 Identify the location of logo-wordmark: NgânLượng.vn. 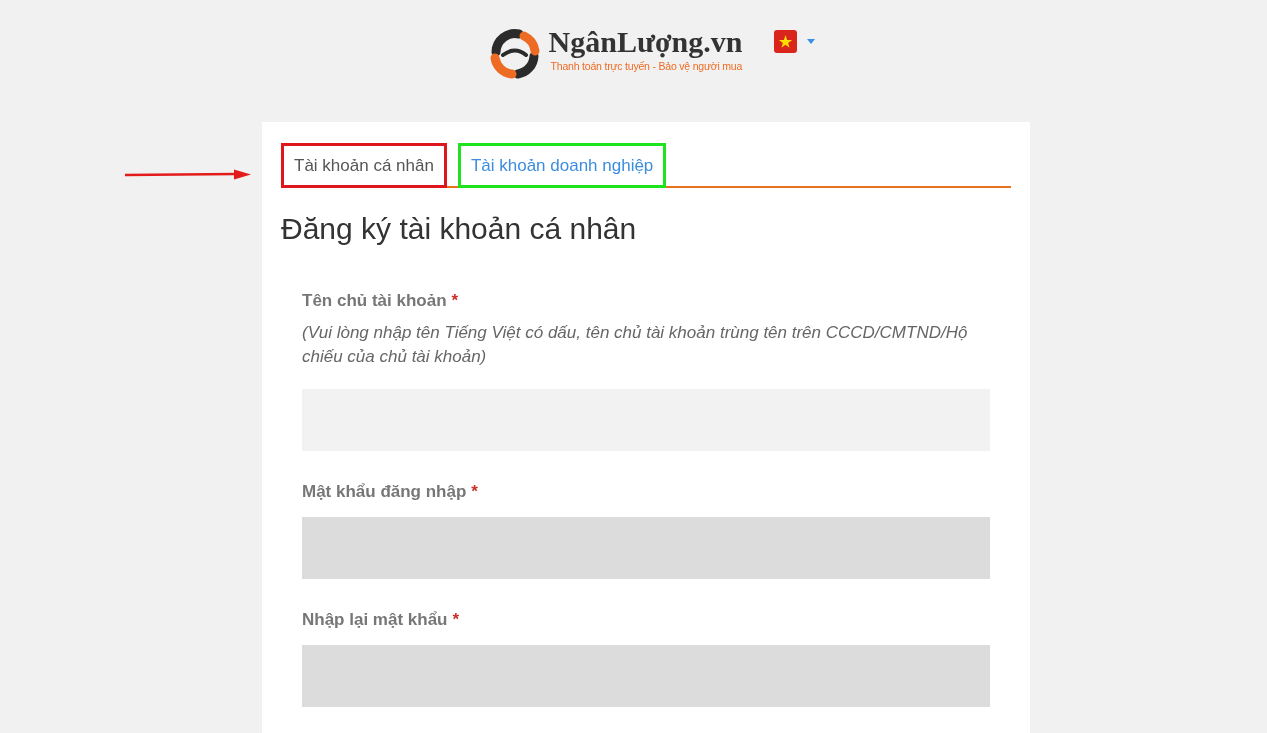
(645, 42).